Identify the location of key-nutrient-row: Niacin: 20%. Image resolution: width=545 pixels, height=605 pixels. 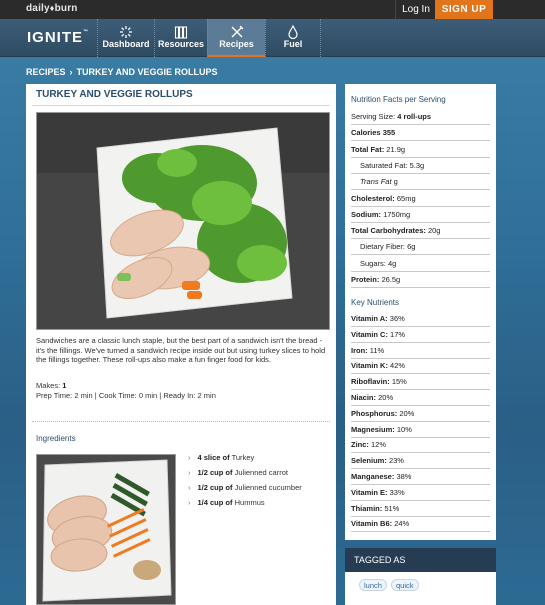
(420, 398).